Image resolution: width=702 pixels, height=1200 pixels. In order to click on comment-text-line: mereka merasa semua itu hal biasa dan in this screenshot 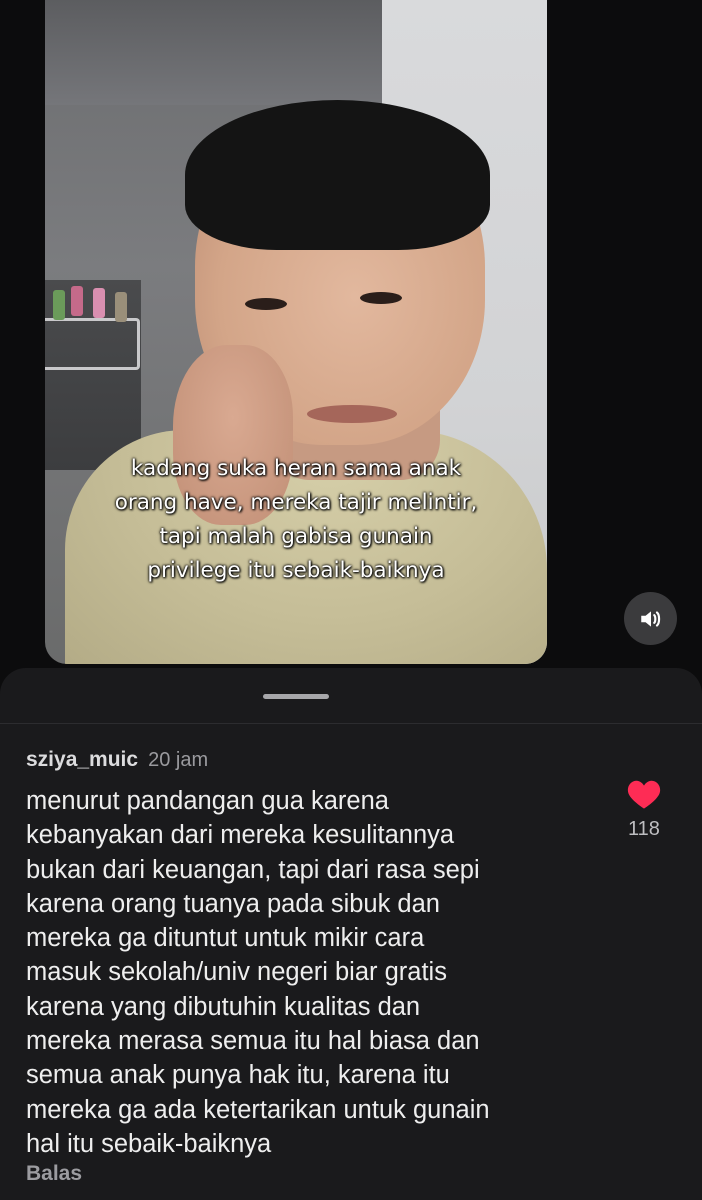, I will do `click(253, 1041)`.